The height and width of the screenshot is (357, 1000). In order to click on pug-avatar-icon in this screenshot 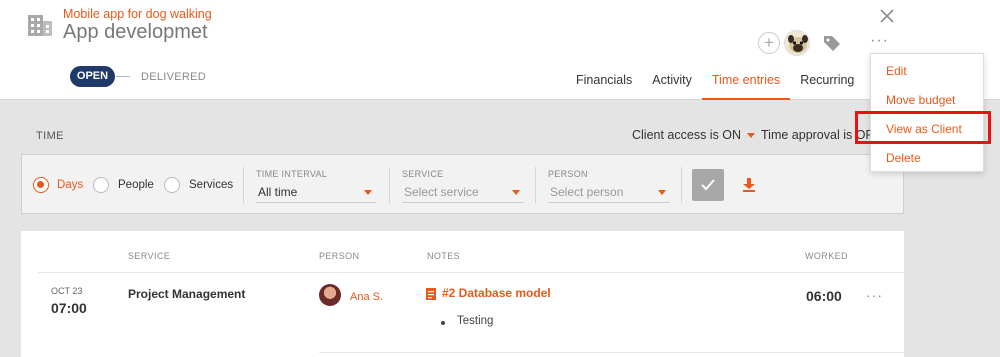, I will do `click(798, 44)`.